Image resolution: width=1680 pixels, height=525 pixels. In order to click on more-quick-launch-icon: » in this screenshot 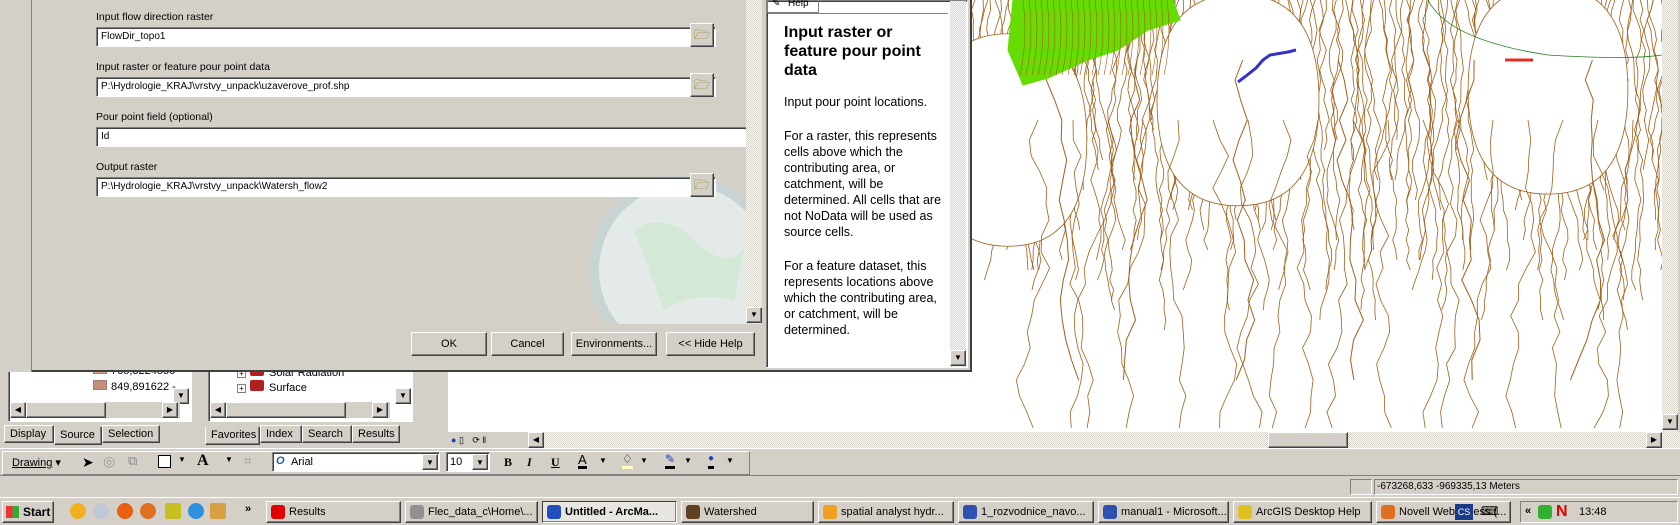, I will do `click(248, 509)`.